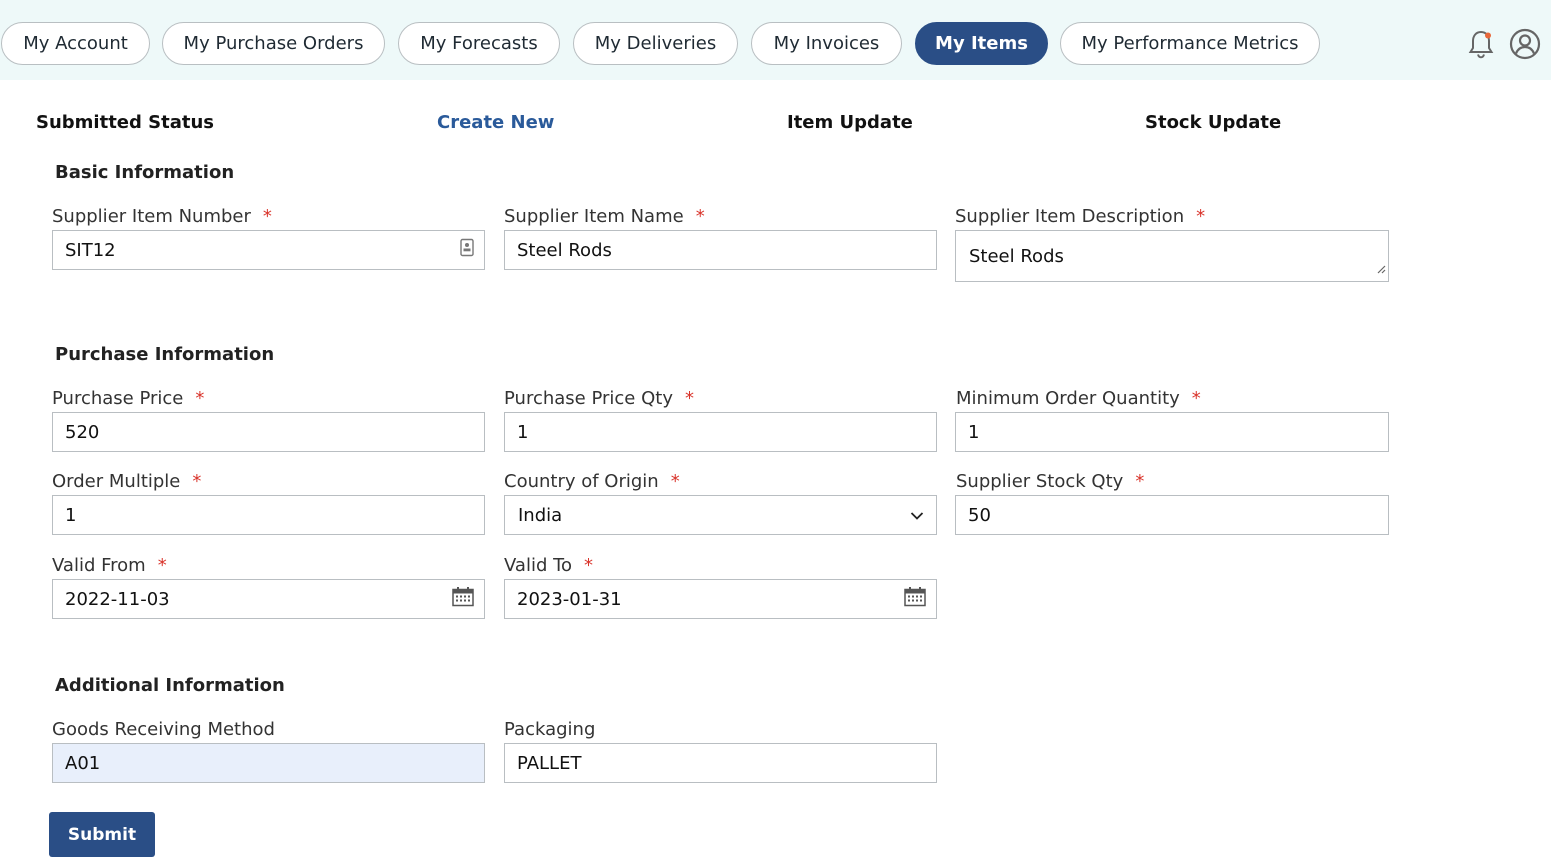  Describe the element at coordinates (549, 565) in the screenshot. I see `valid-to-label: Valid To *` at that location.